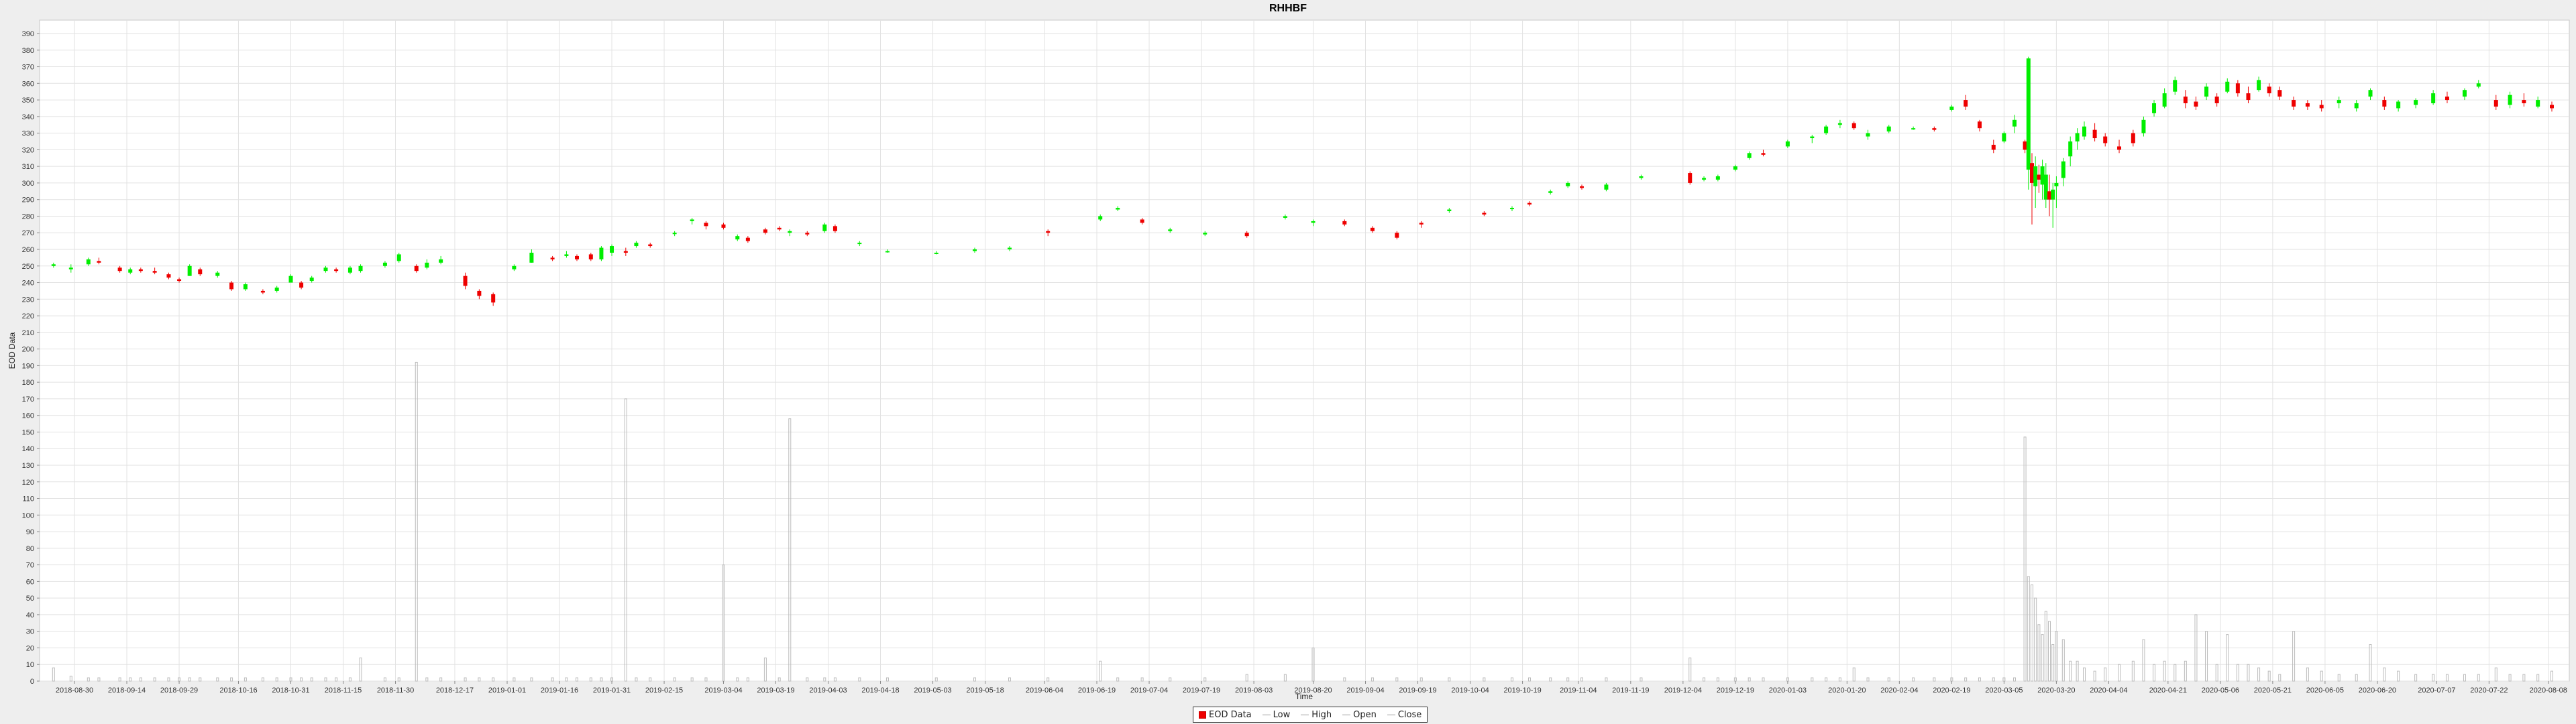 This screenshot has width=2576, height=724. I want to click on y-tick-label: 130, so click(28, 466).